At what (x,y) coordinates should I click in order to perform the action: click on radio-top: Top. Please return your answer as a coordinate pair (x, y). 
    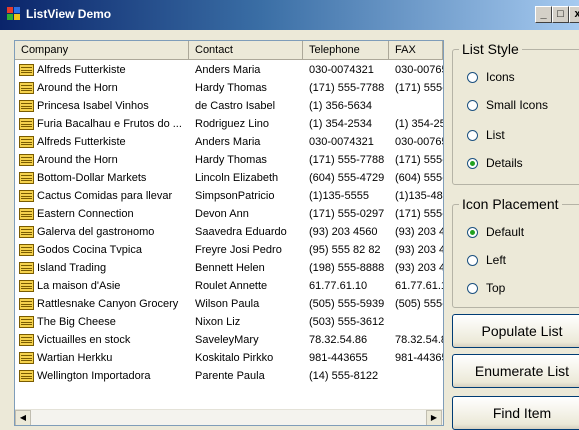
    Looking at the image, I should click on (486, 288).